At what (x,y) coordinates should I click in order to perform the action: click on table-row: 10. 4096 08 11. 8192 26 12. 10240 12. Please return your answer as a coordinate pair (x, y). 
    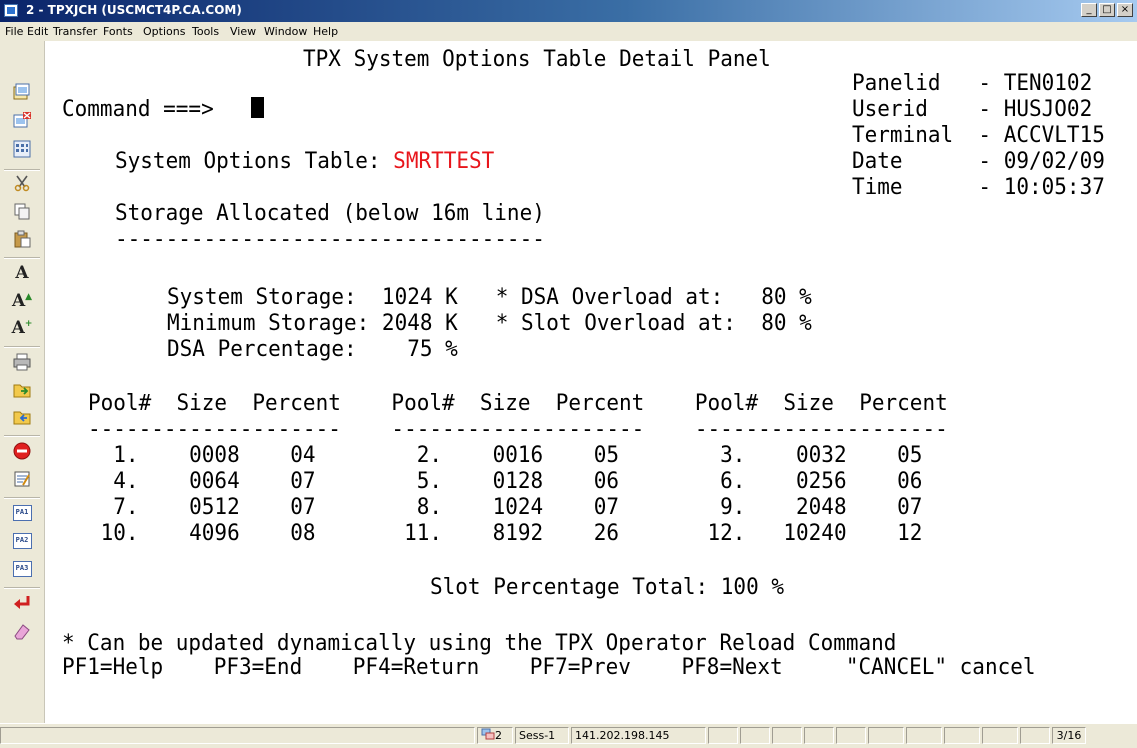
    Looking at the image, I should click on (505, 532).